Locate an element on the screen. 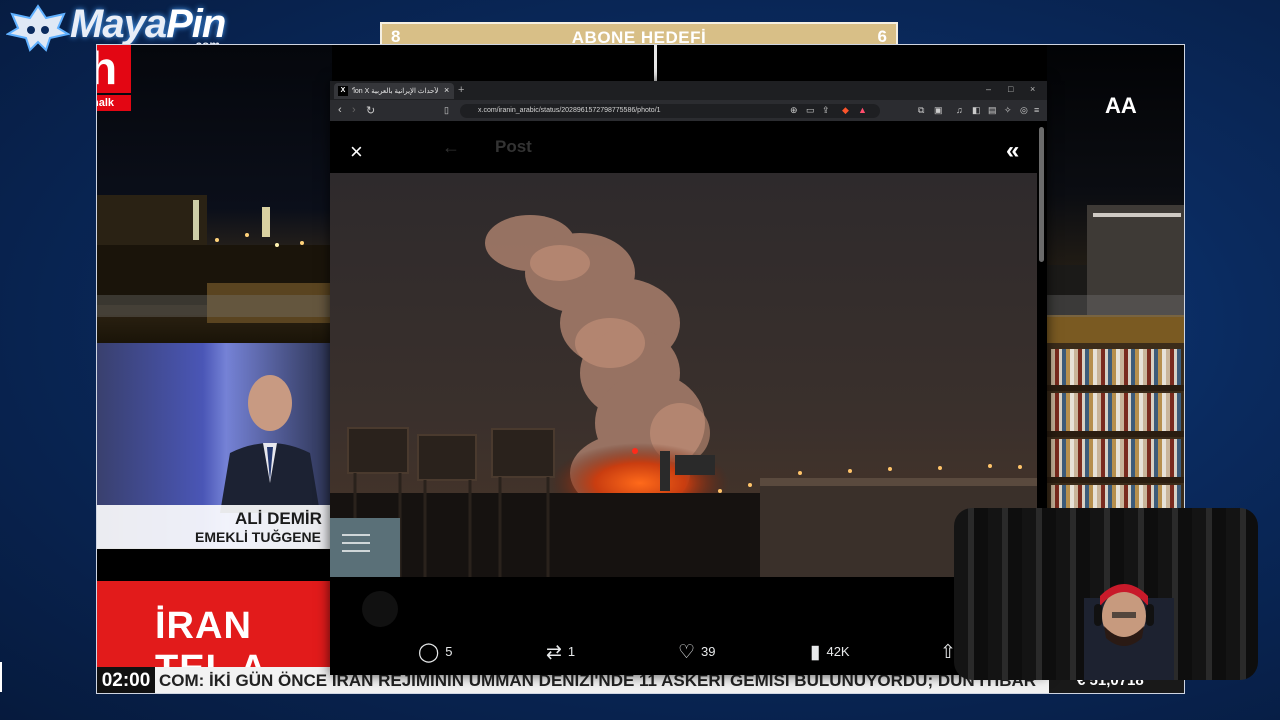  views-button: ▮ 42K is located at coordinates (830, 652).